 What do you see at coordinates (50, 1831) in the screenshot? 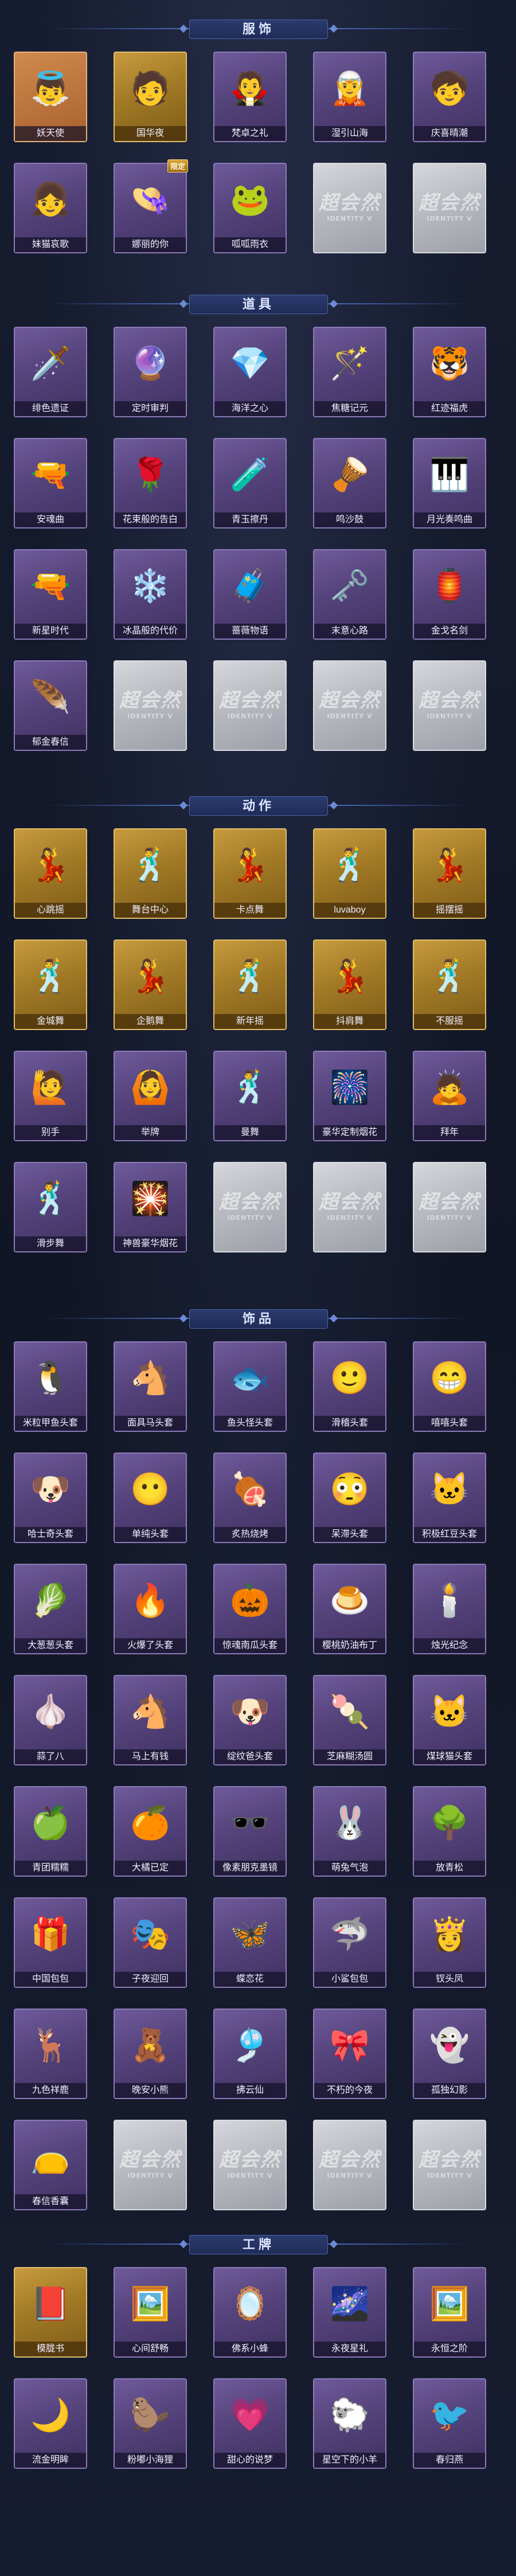
I see `item-card: 🍏 青团糯糯` at bounding box center [50, 1831].